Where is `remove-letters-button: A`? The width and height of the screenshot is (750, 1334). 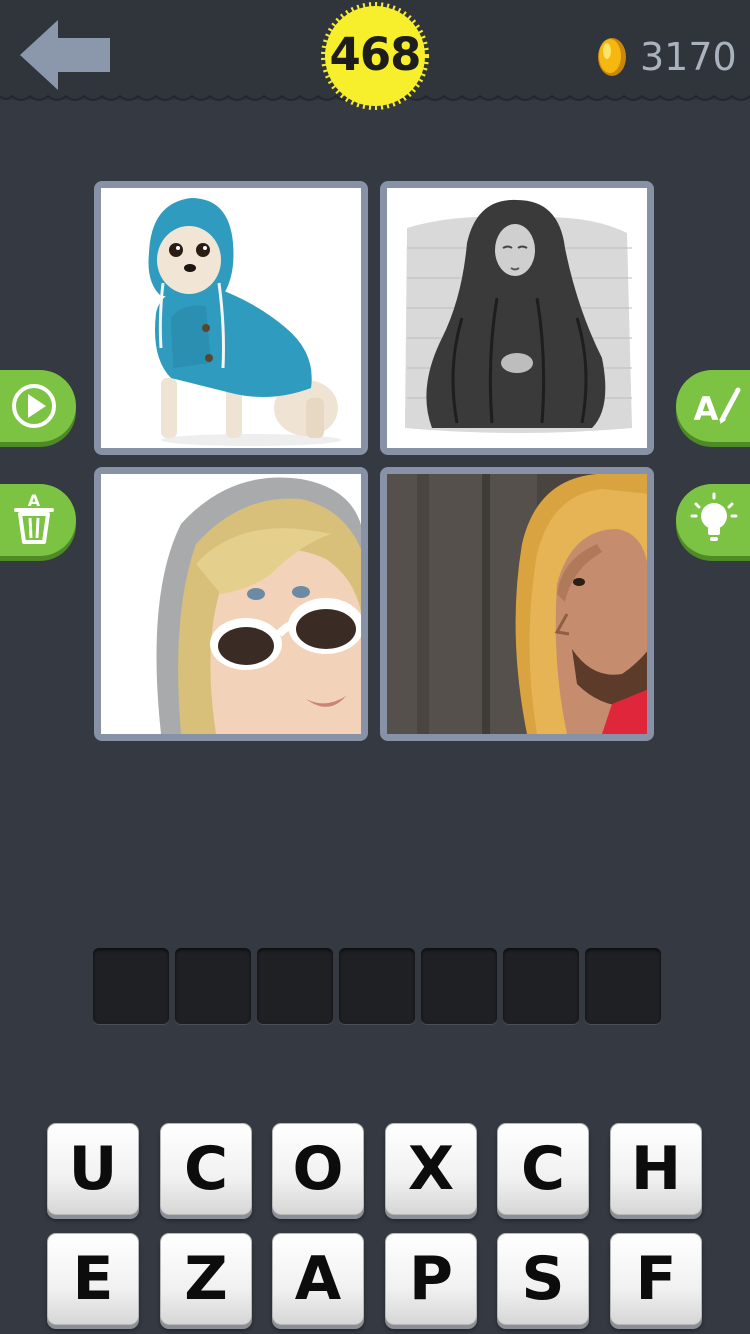 remove-letters-button: A is located at coordinates (38, 520).